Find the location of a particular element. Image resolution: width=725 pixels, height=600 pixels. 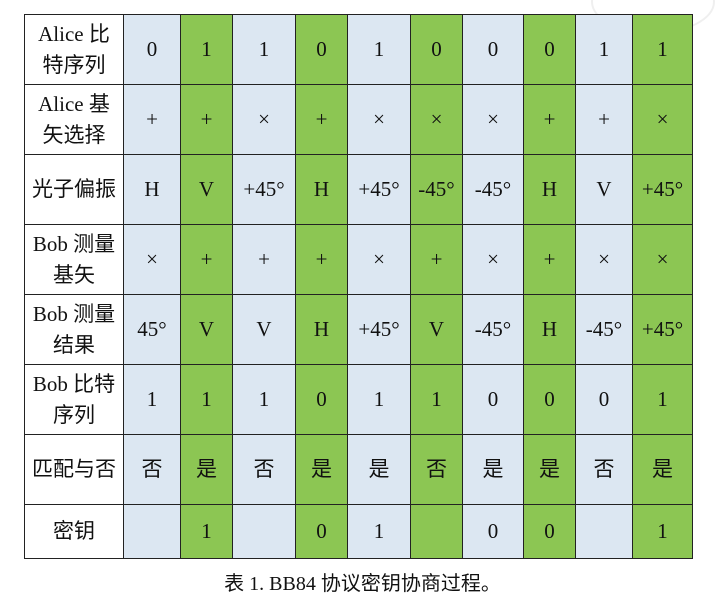

row-header-line: 匹配与否 is located at coordinates (74, 469).